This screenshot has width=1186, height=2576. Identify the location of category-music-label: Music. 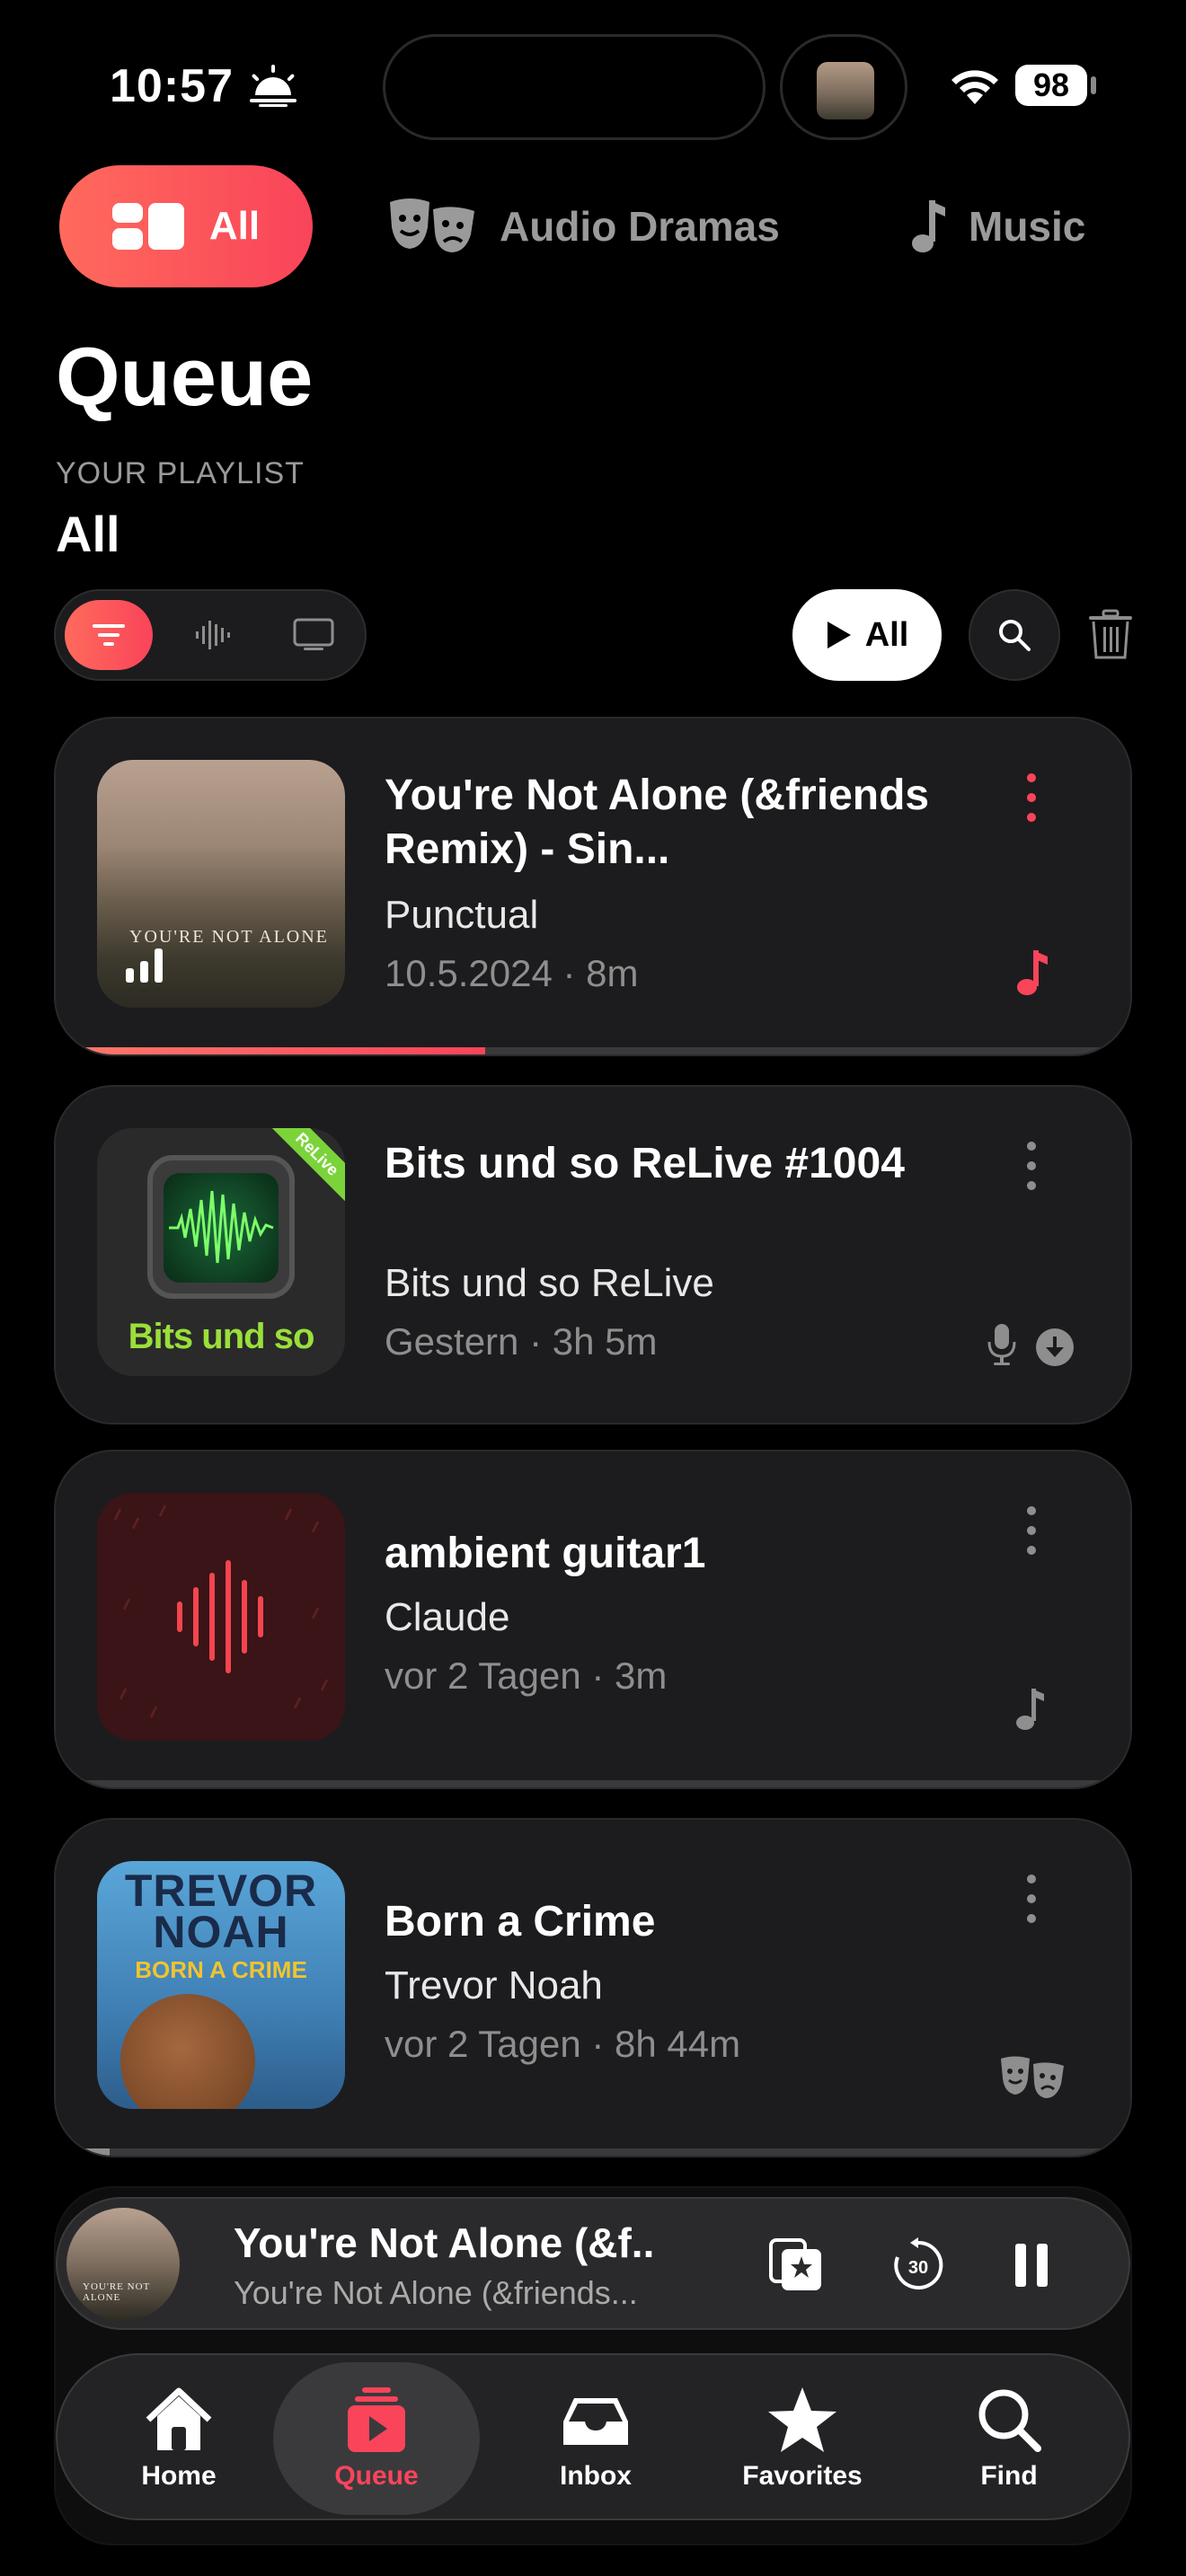
(1027, 226).